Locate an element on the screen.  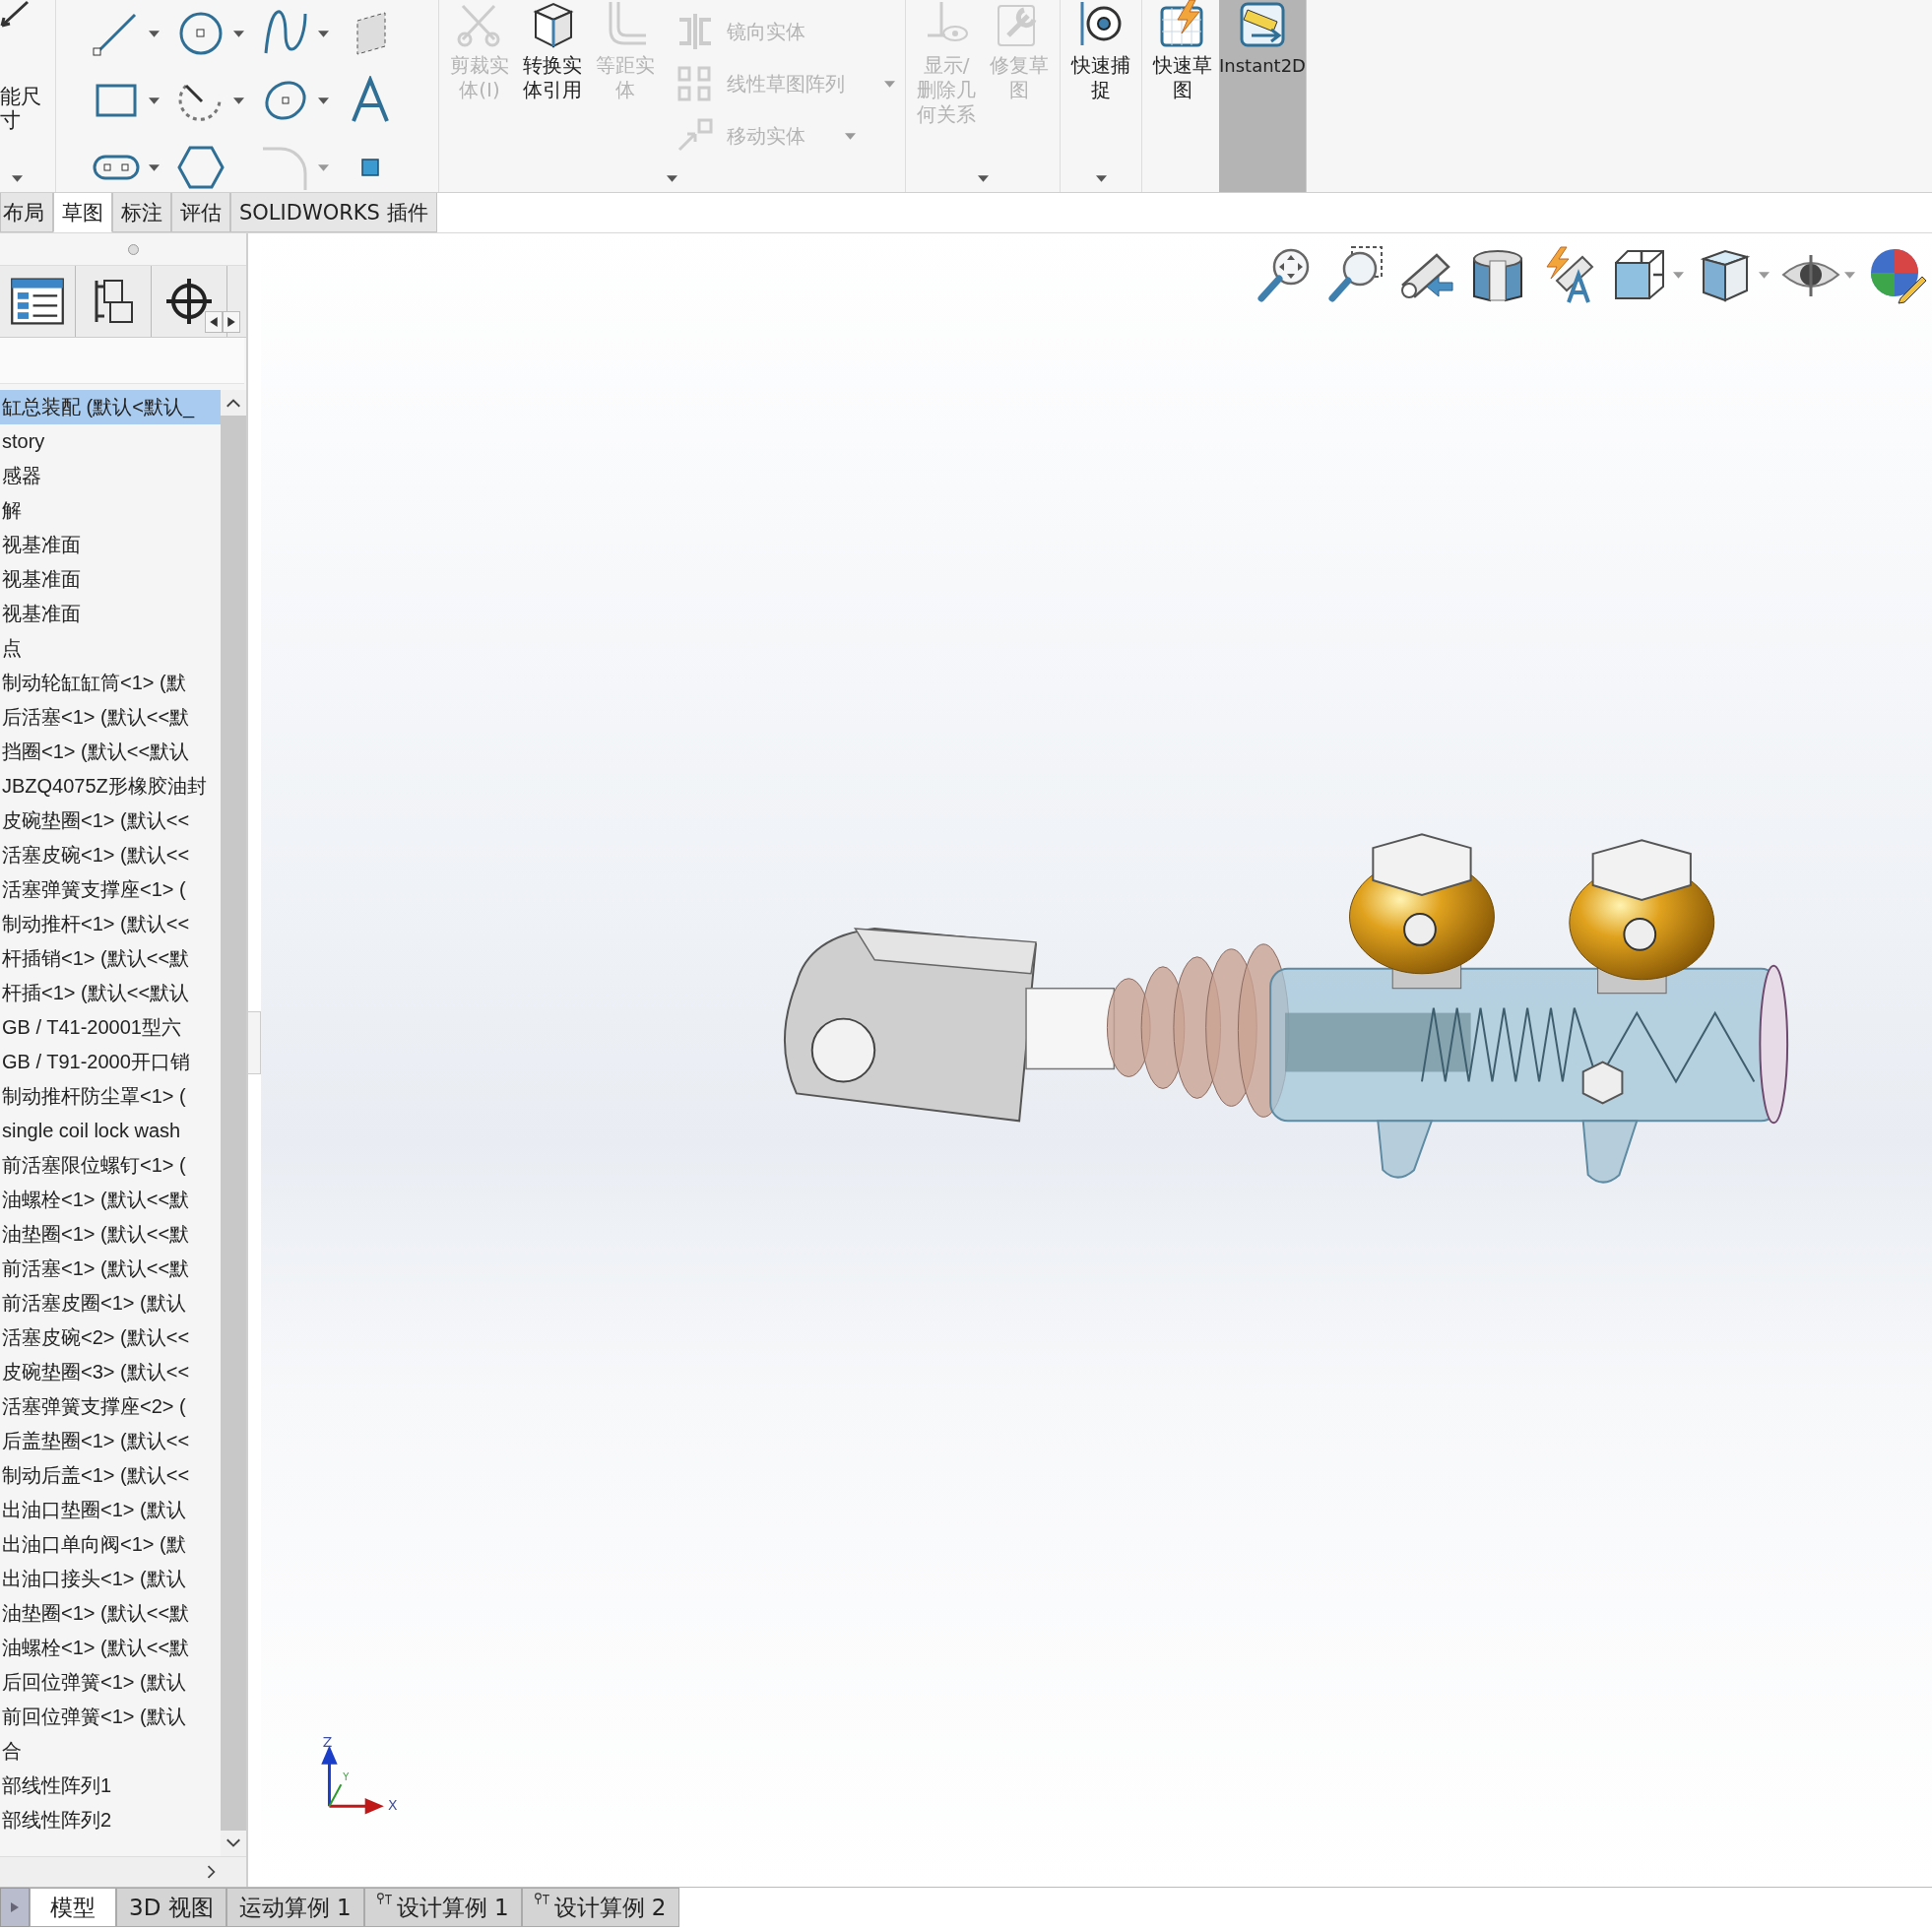
bottom-tab: 3D 视图 is located at coordinates (171, 1907).